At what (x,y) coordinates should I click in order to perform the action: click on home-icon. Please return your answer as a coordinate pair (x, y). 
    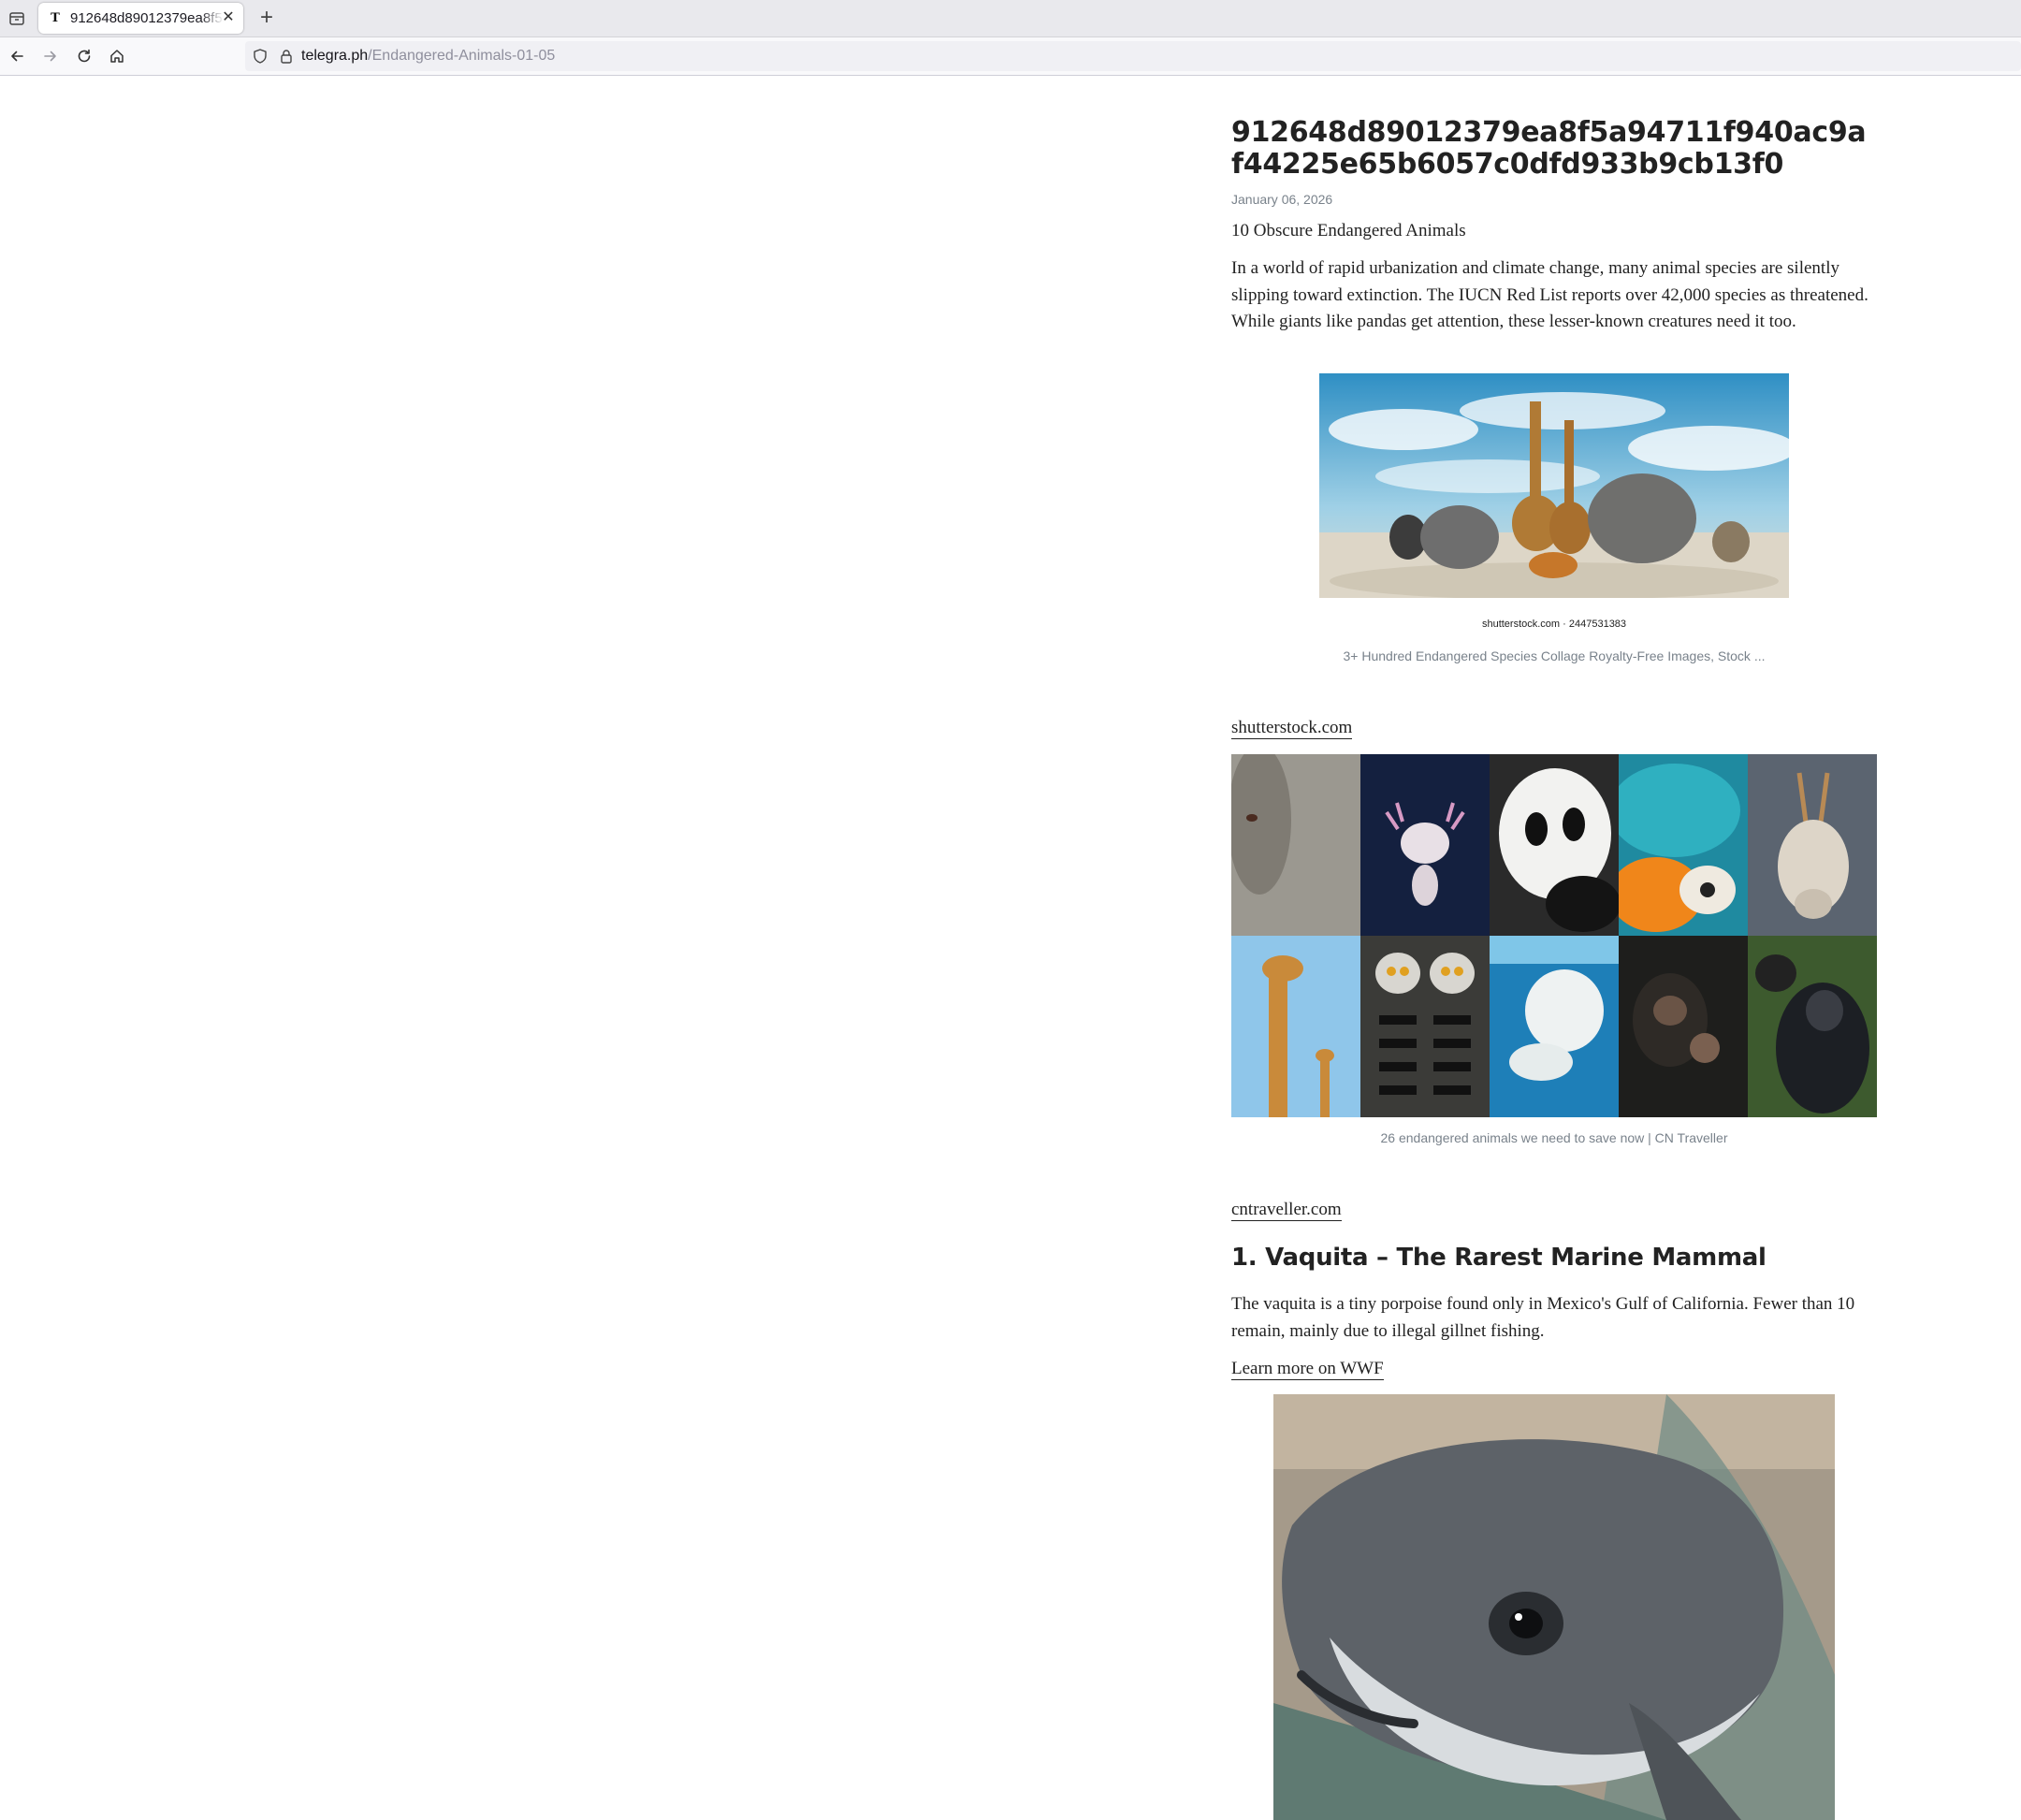
    Looking at the image, I should click on (117, 56).